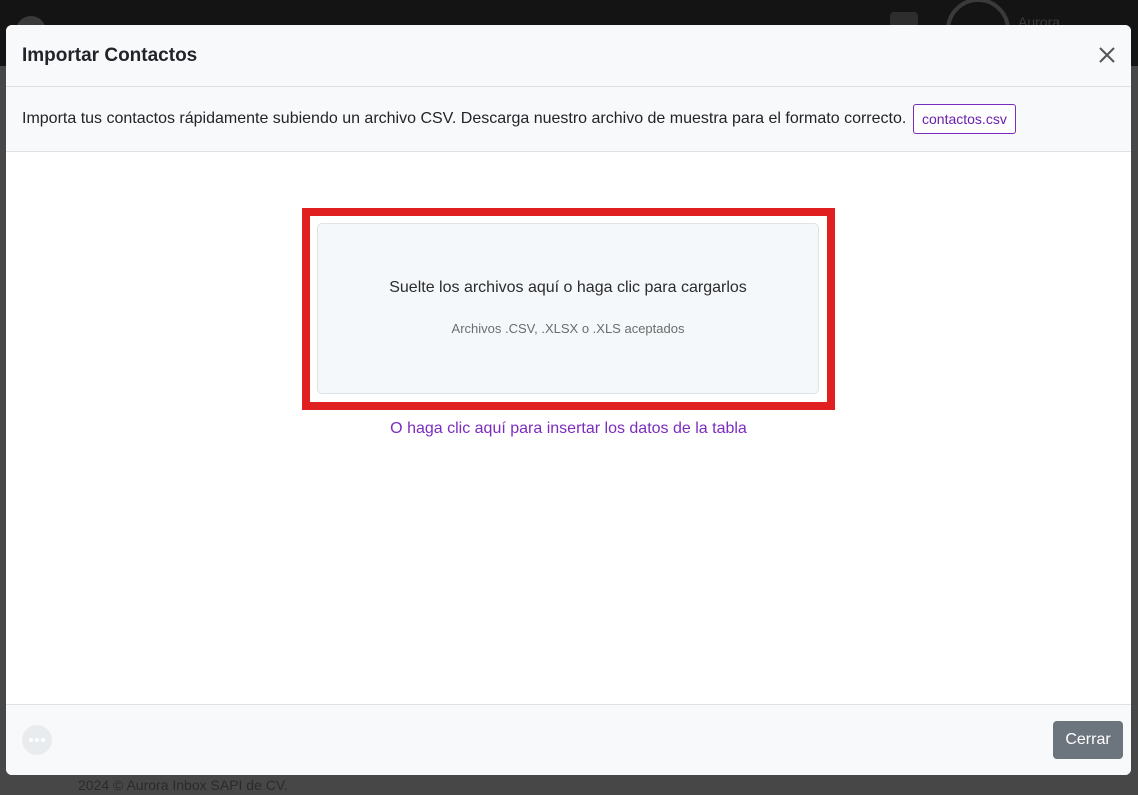 The width and height of the screenshot is (1138, 795). What do you see at coordinates (37, 740) in the screenshot?
I see `chat-icon` at bounding box center [37, 740].